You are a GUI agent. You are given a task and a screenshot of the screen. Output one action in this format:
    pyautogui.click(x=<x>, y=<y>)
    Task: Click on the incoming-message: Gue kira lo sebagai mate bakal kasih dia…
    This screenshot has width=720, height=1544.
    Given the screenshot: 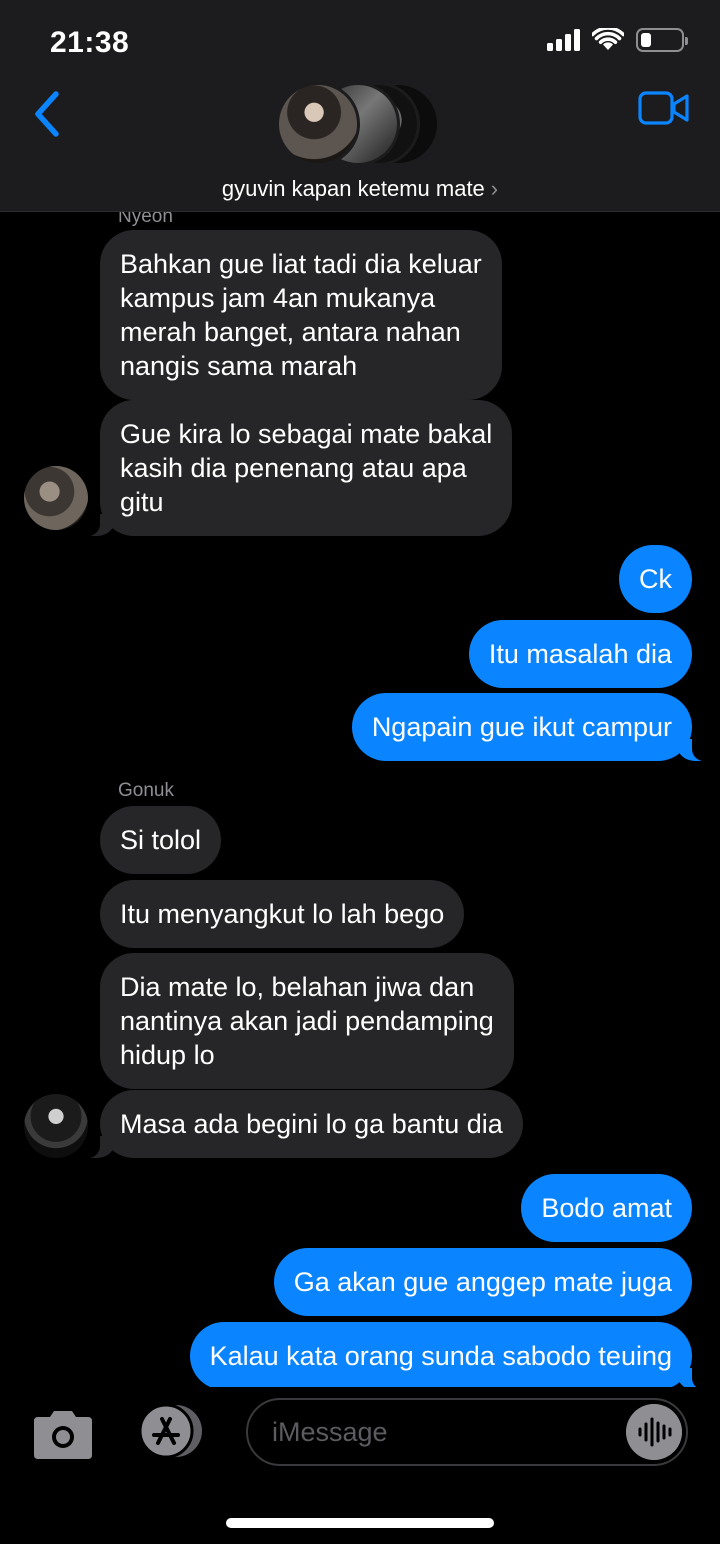 What is the action you would take?
    pyautogui.click(x=297, y=468)
    